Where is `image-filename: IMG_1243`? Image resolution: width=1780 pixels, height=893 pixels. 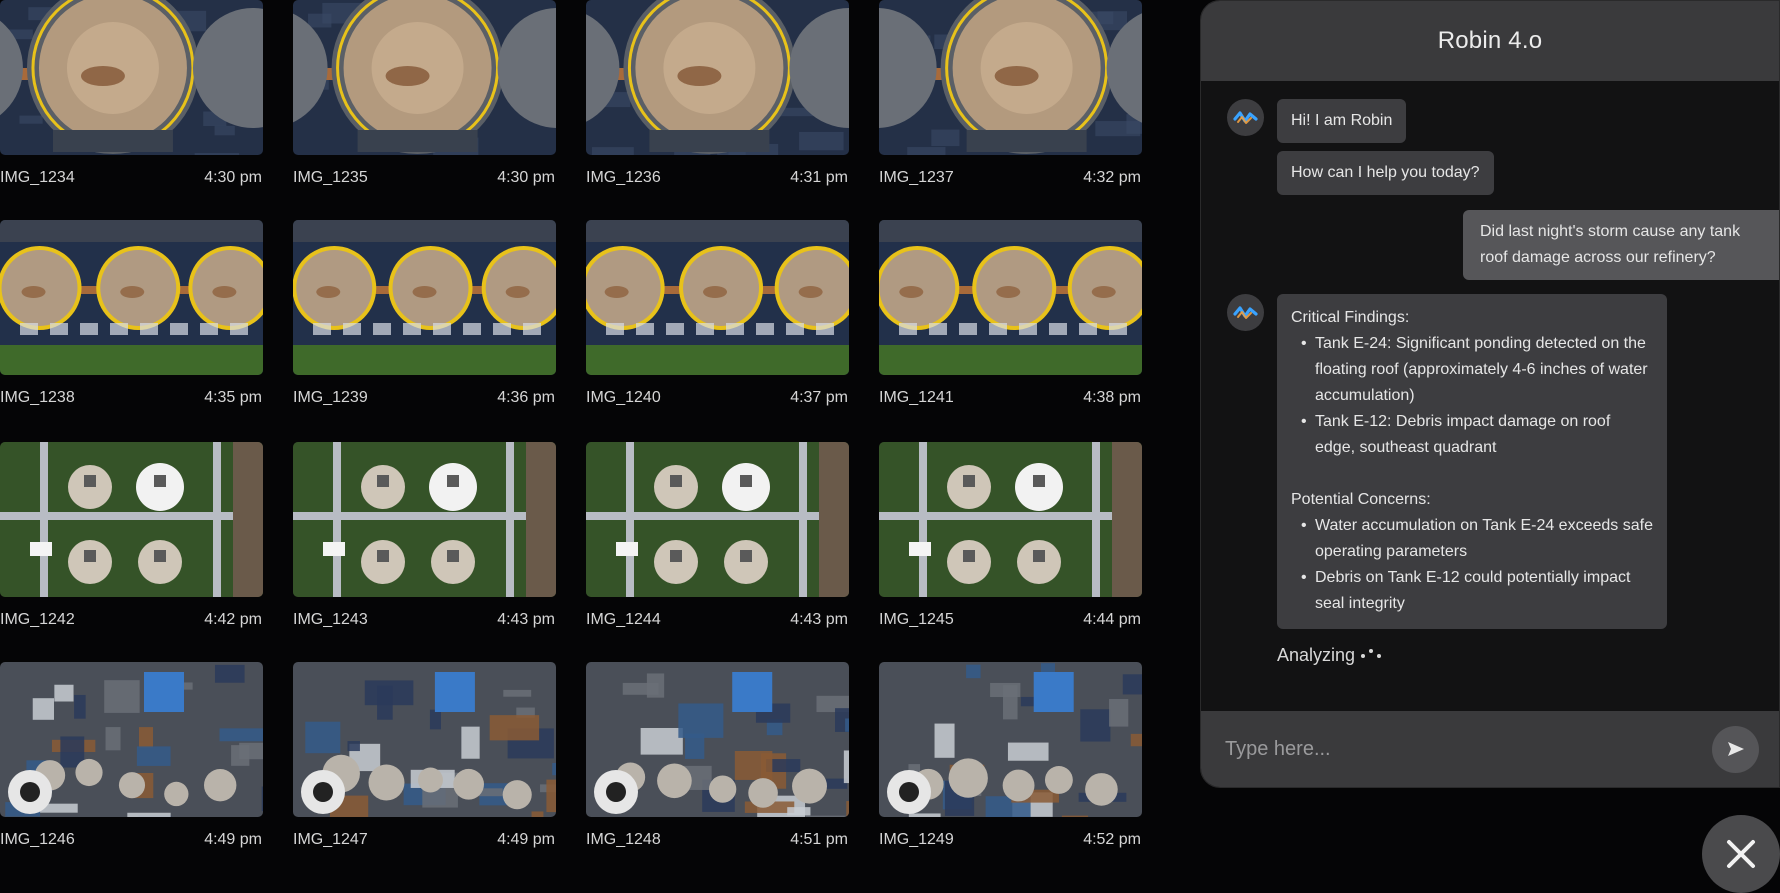
image-filename: IMG_1243 is located at coordinates (330, 619).